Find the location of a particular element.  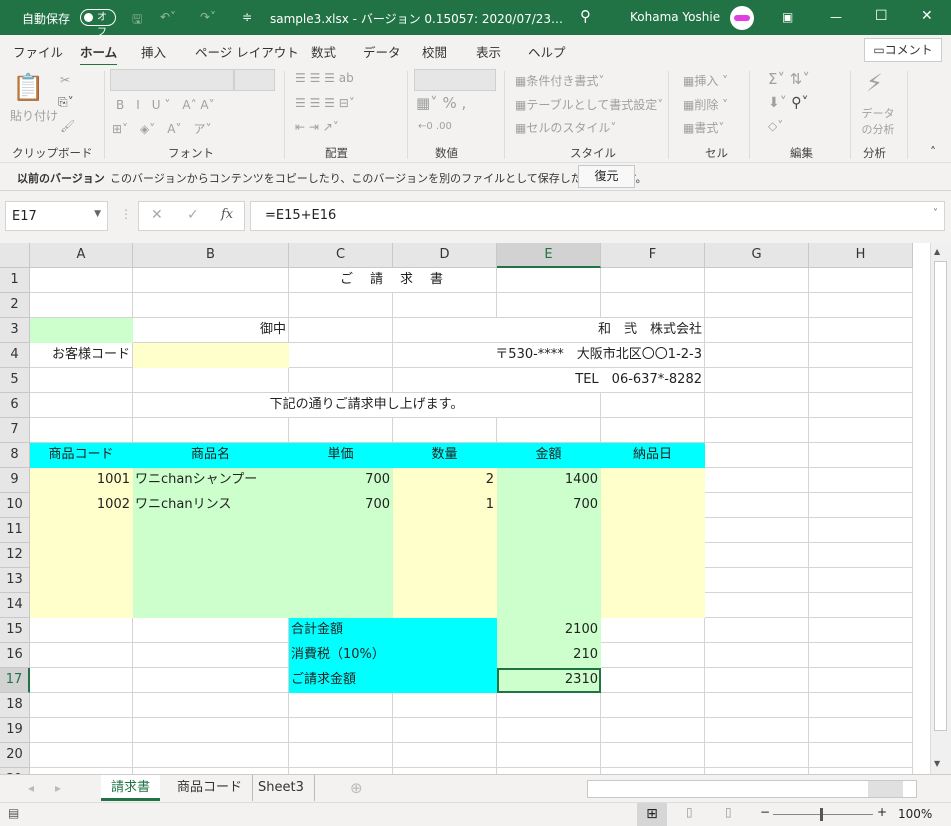

cell-a12 is located at coordinates (81, 555).